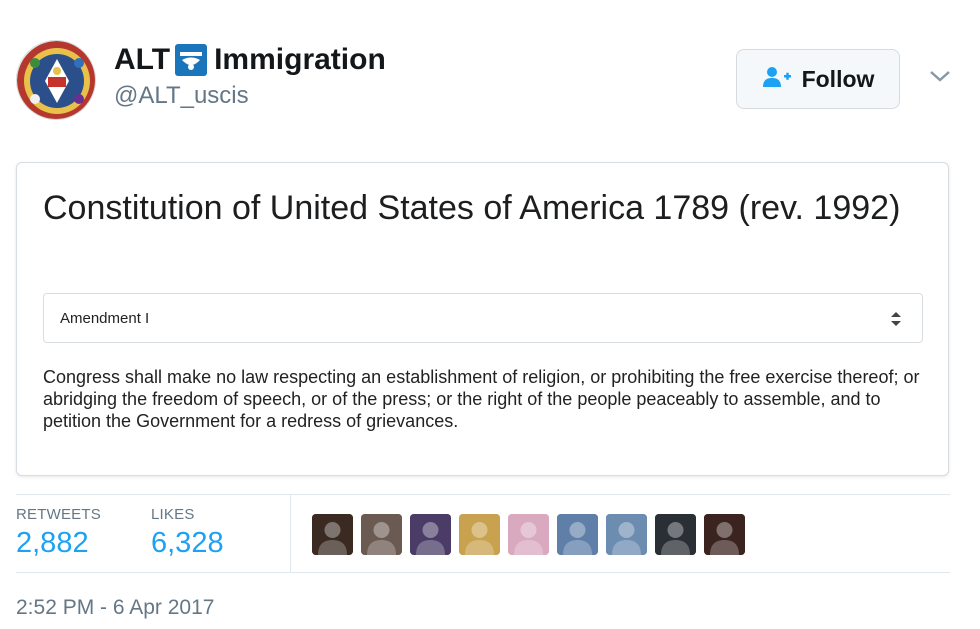 The width and height of the screenshot is (980, 629). I want to click on likers-list, so click(528, 534).